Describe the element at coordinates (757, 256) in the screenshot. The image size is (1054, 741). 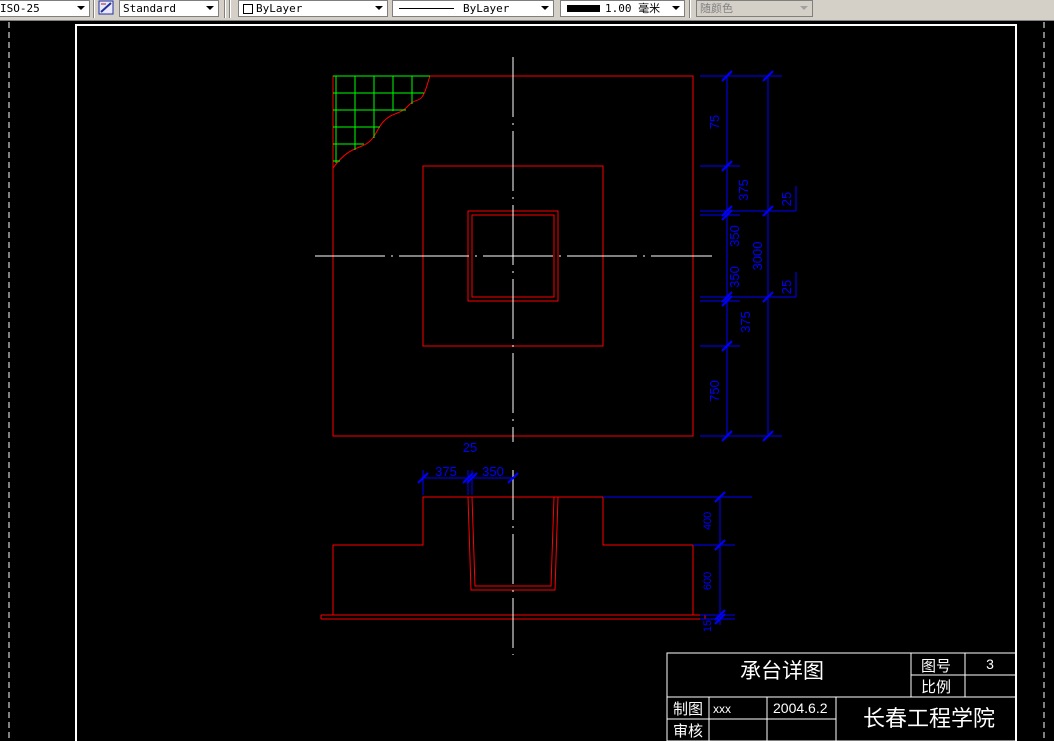
I see `dim-3000: 3000` at that location.